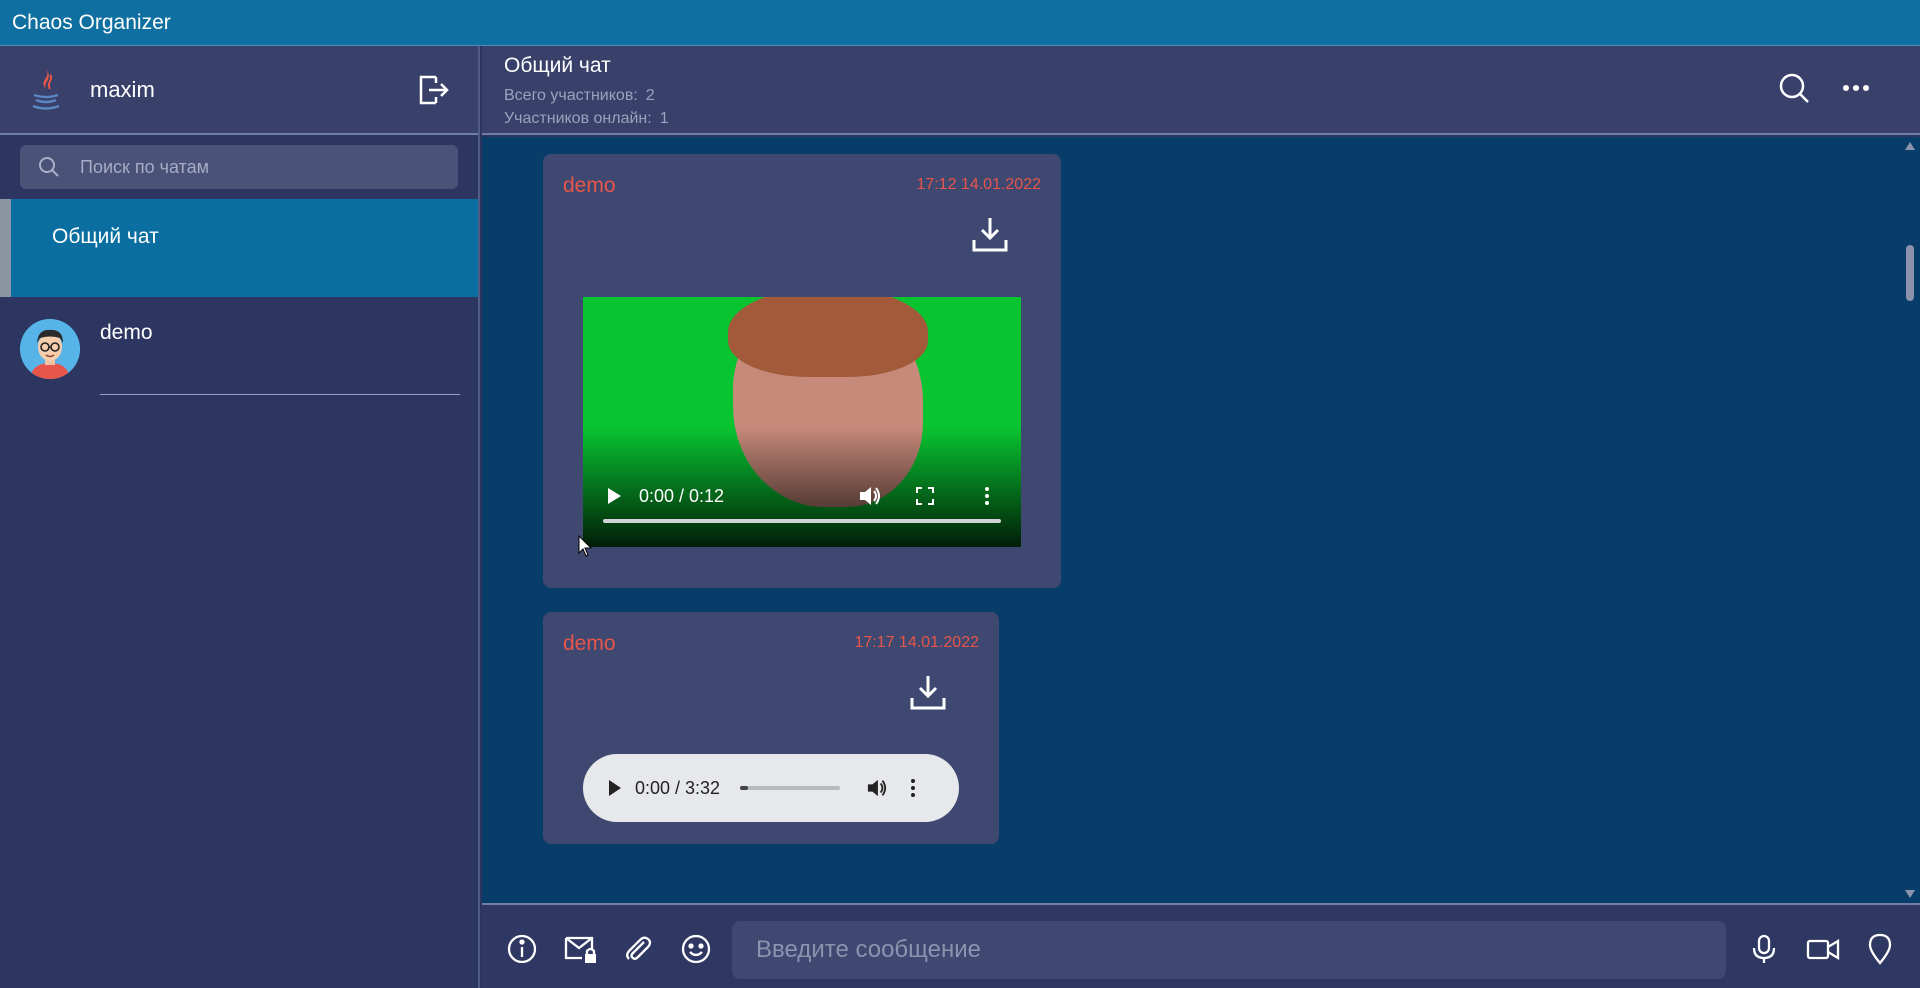 Image resolution: width=1920 pixels, height=988 pixels. I want to click on total-members-label: Всего участников:, so click(571, 95).